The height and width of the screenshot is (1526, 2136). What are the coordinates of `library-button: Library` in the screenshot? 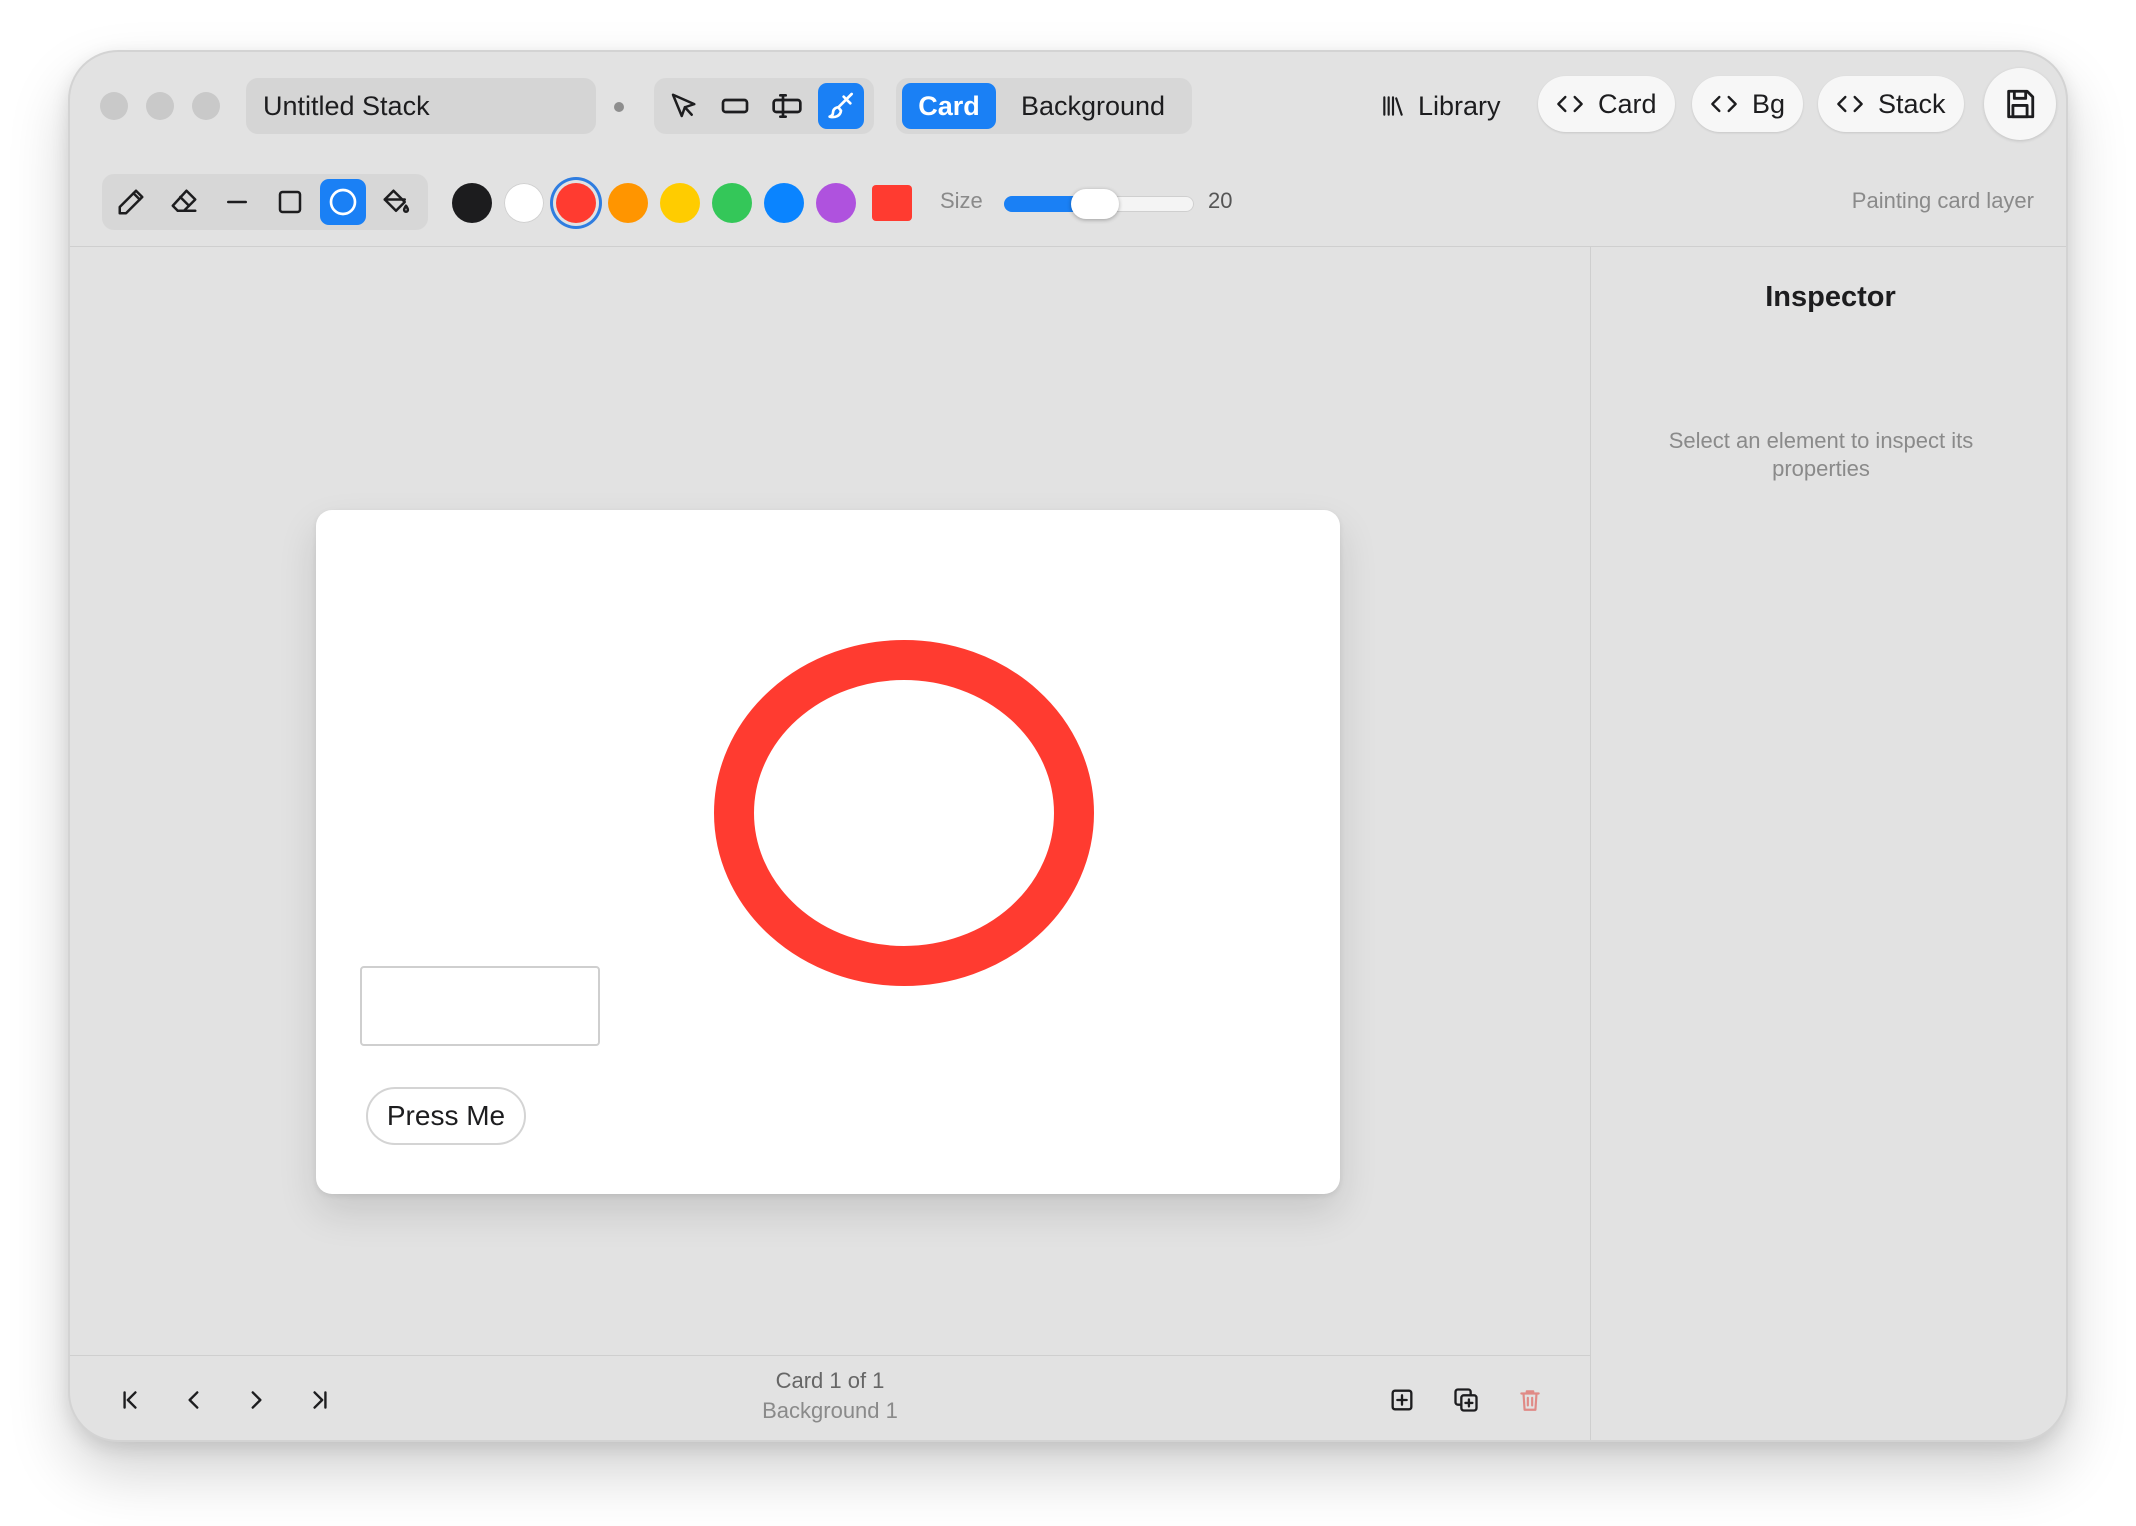 It's located at (1440, 106).